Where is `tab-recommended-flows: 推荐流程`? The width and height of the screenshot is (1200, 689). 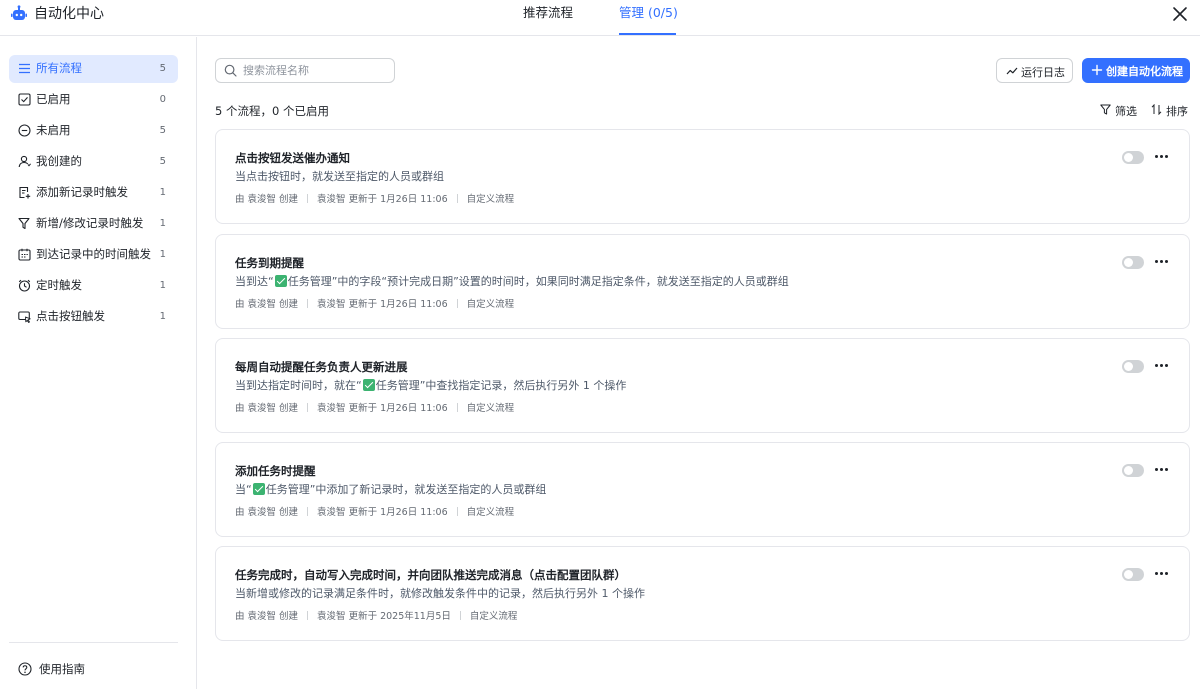
tab-recommended-flows: 推荐流程 is located at coordinates (548, 13).